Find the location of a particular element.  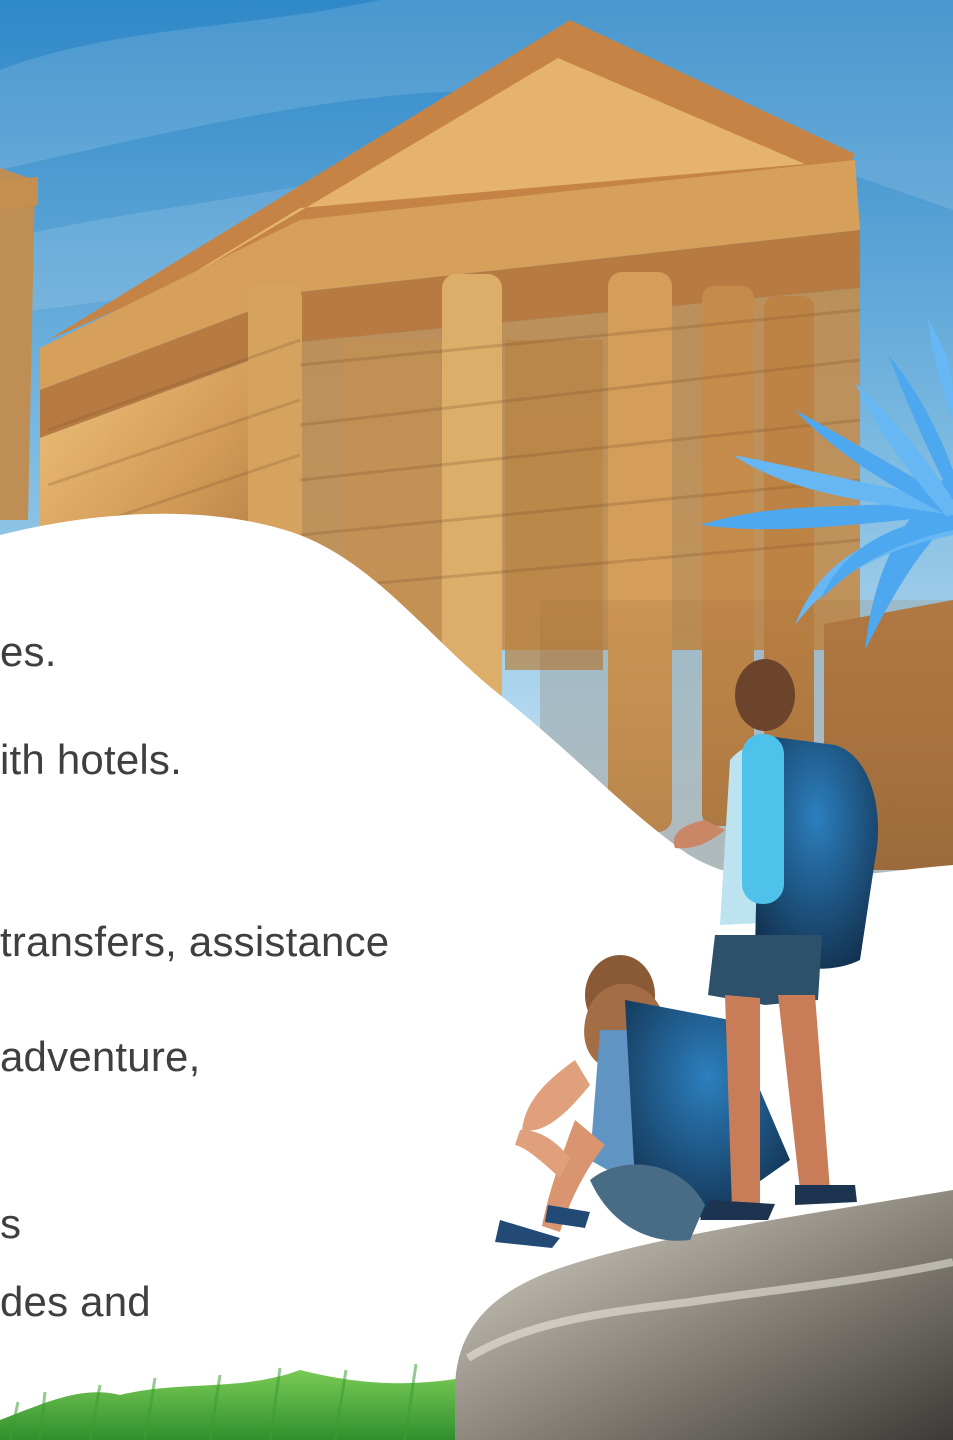

partial-text-line: es. is located at coordinates (28, 651).